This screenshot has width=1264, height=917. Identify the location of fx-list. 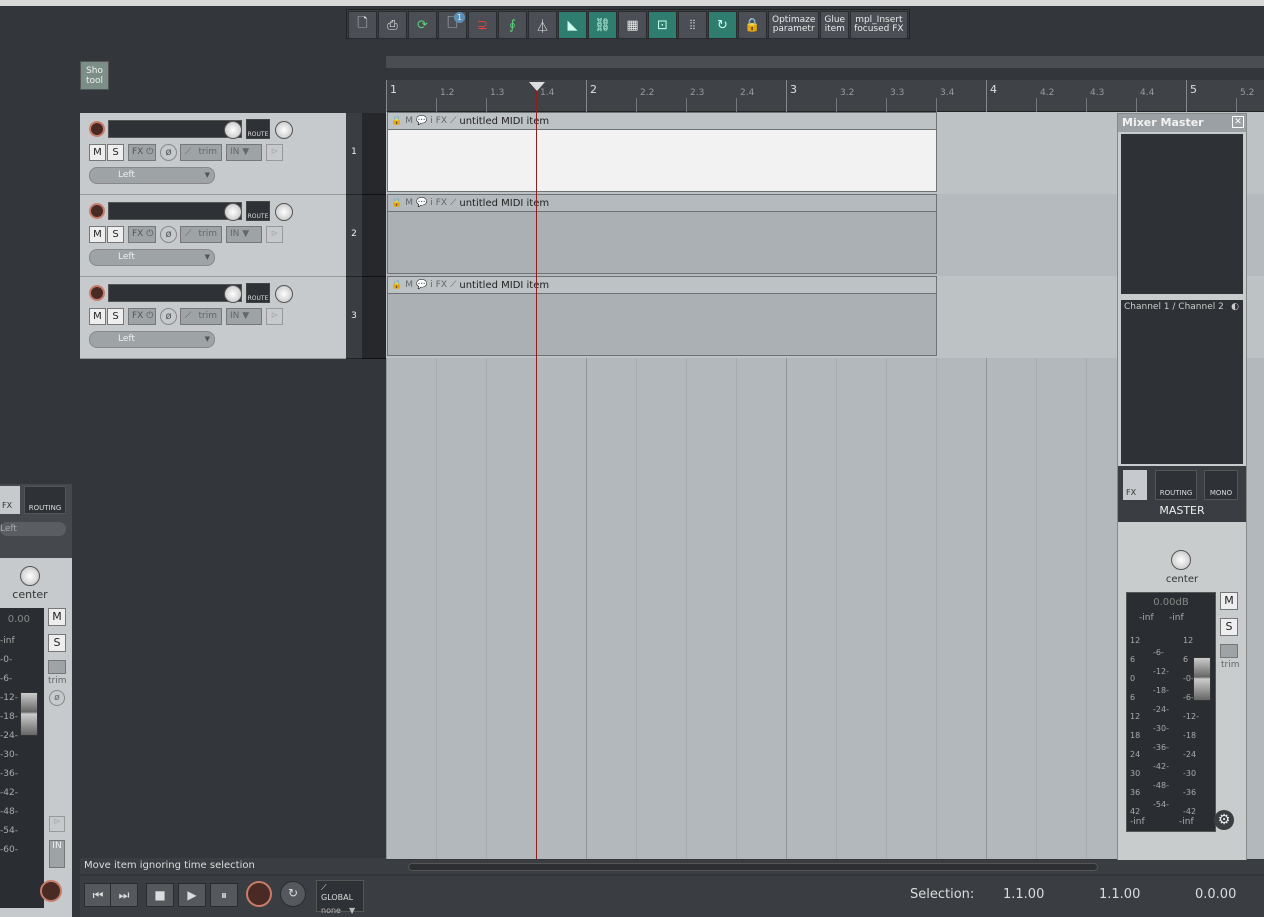
(1182, 214).